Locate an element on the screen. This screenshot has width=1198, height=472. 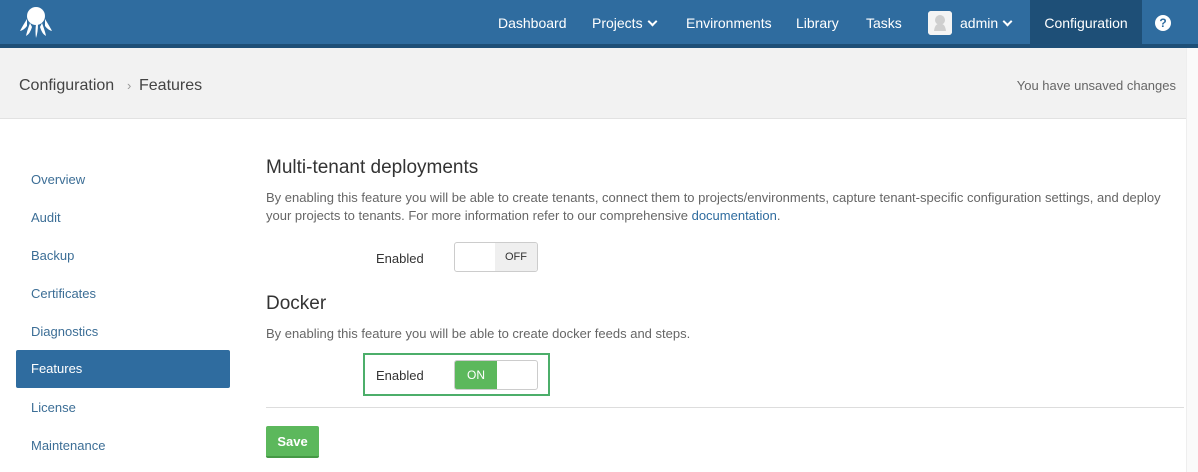
user-avatar-icon is located at coordinates (940, 23).